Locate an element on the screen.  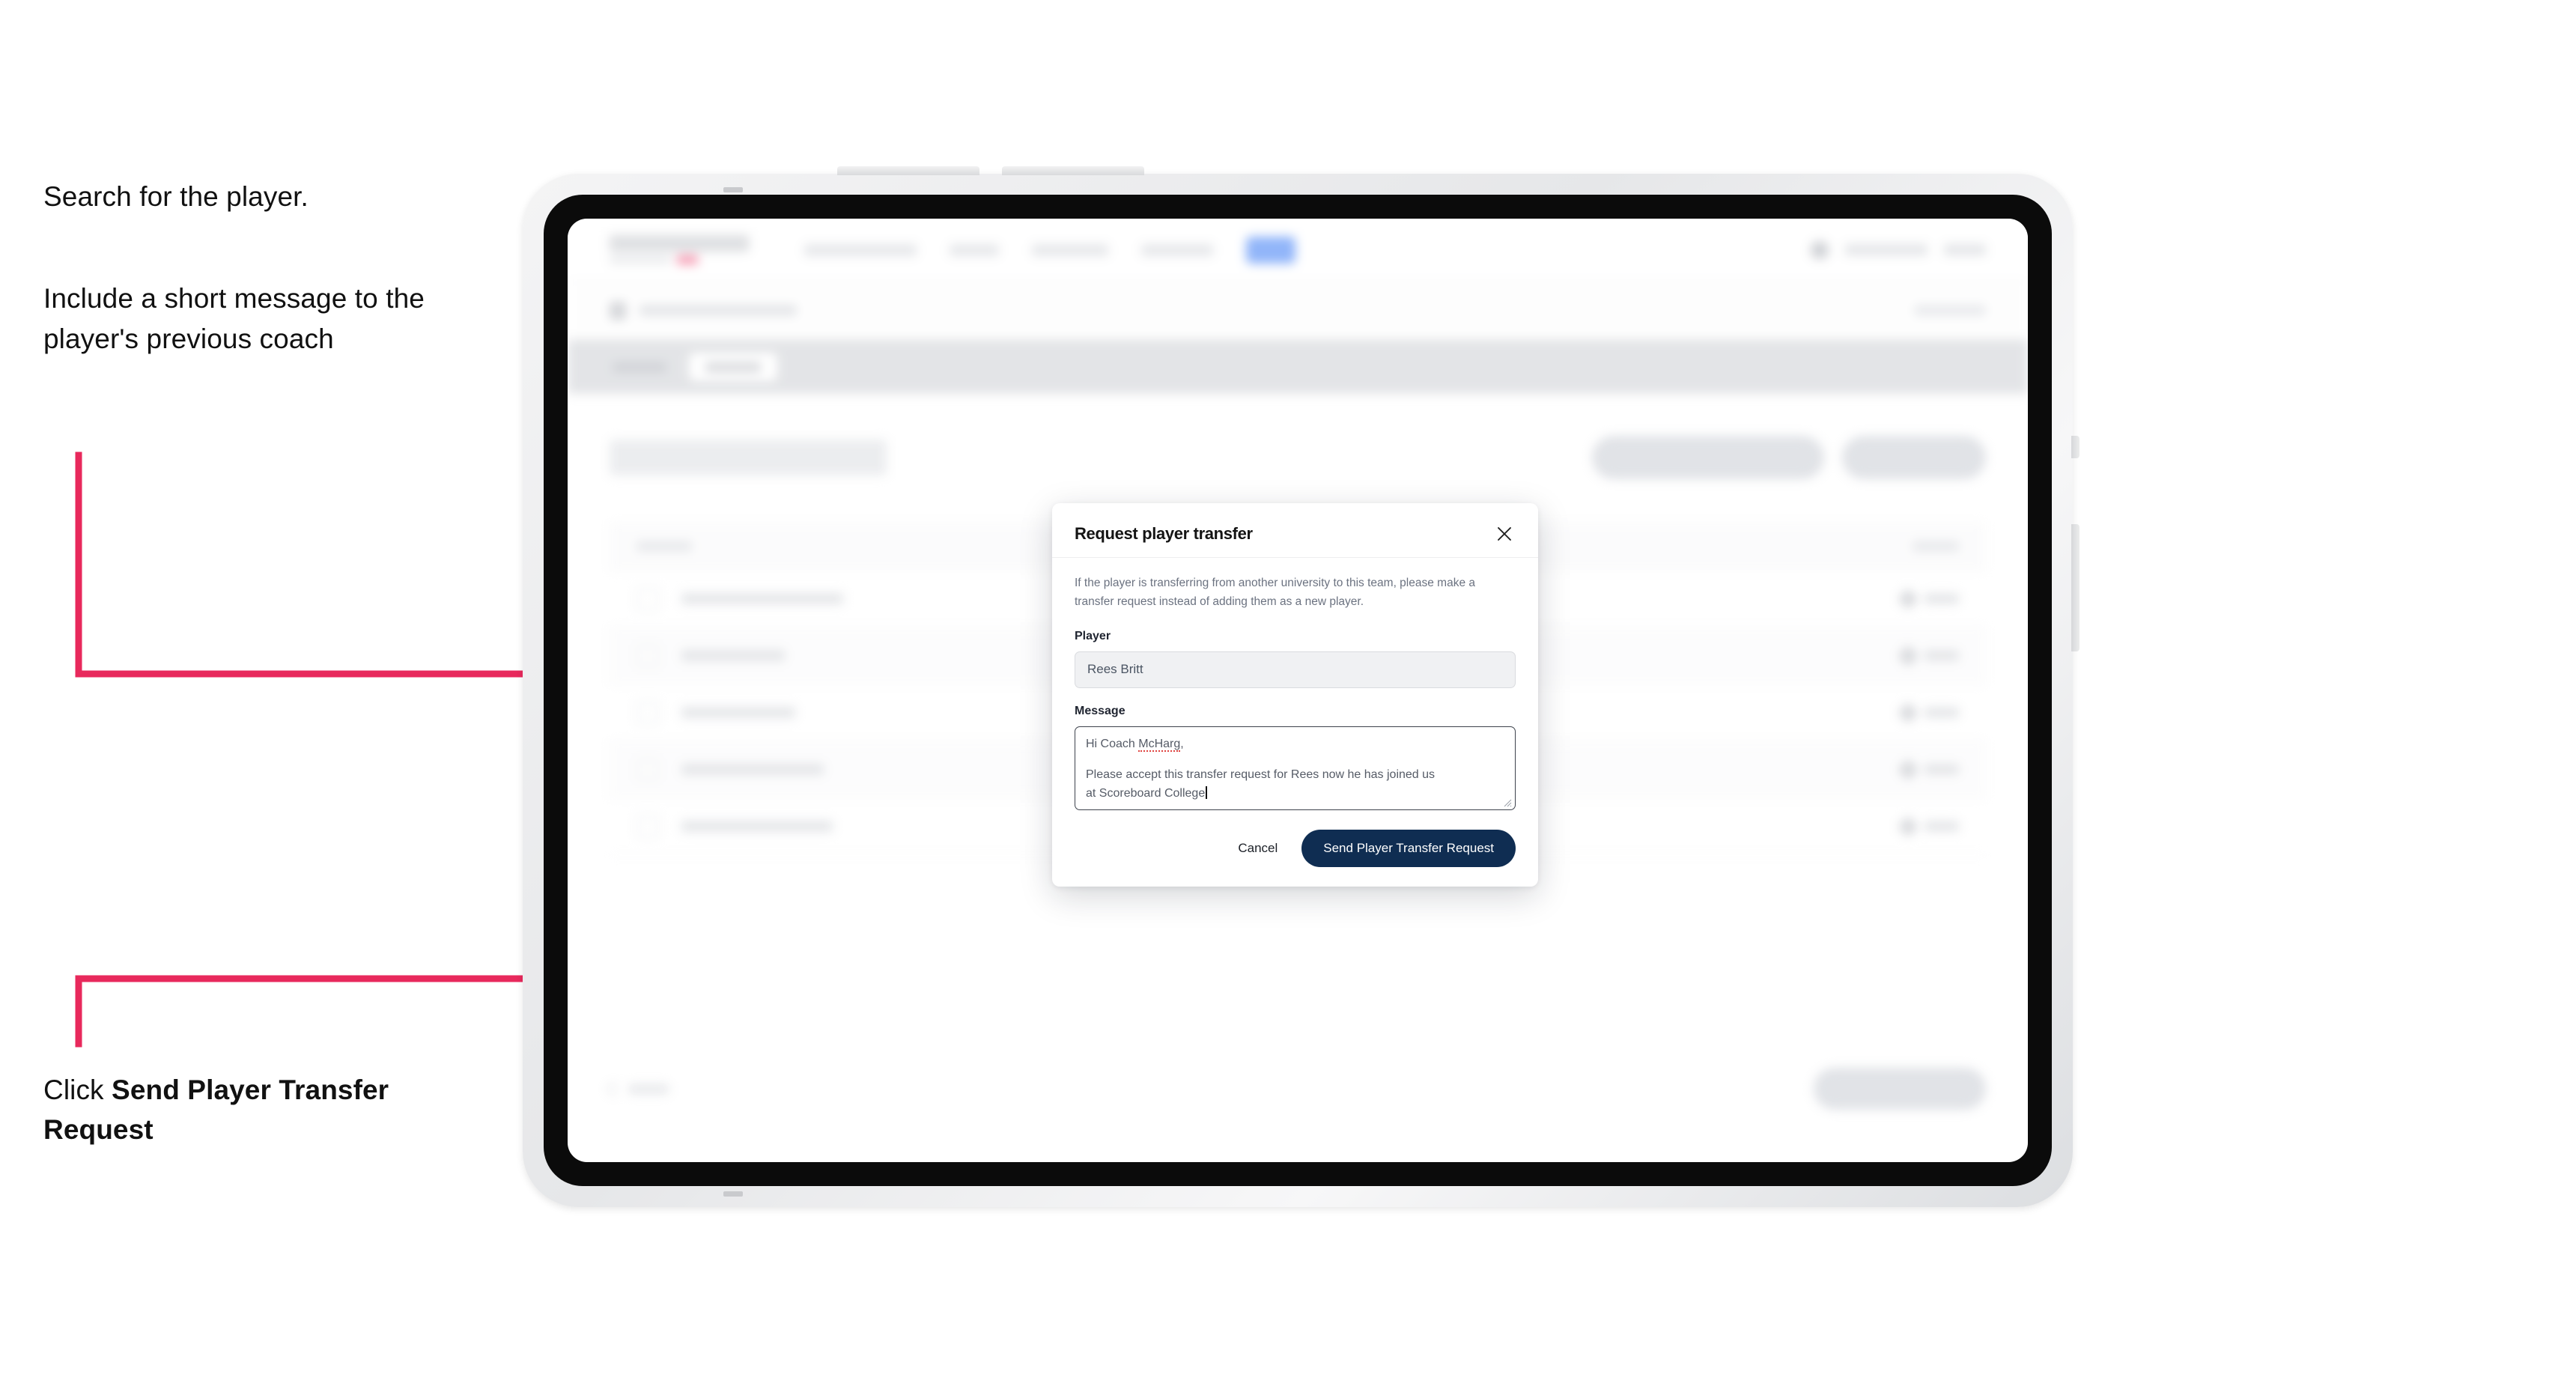
send-player-transfer-request-button: Send Player Transfer Request is located at coordinates (1408, 848).